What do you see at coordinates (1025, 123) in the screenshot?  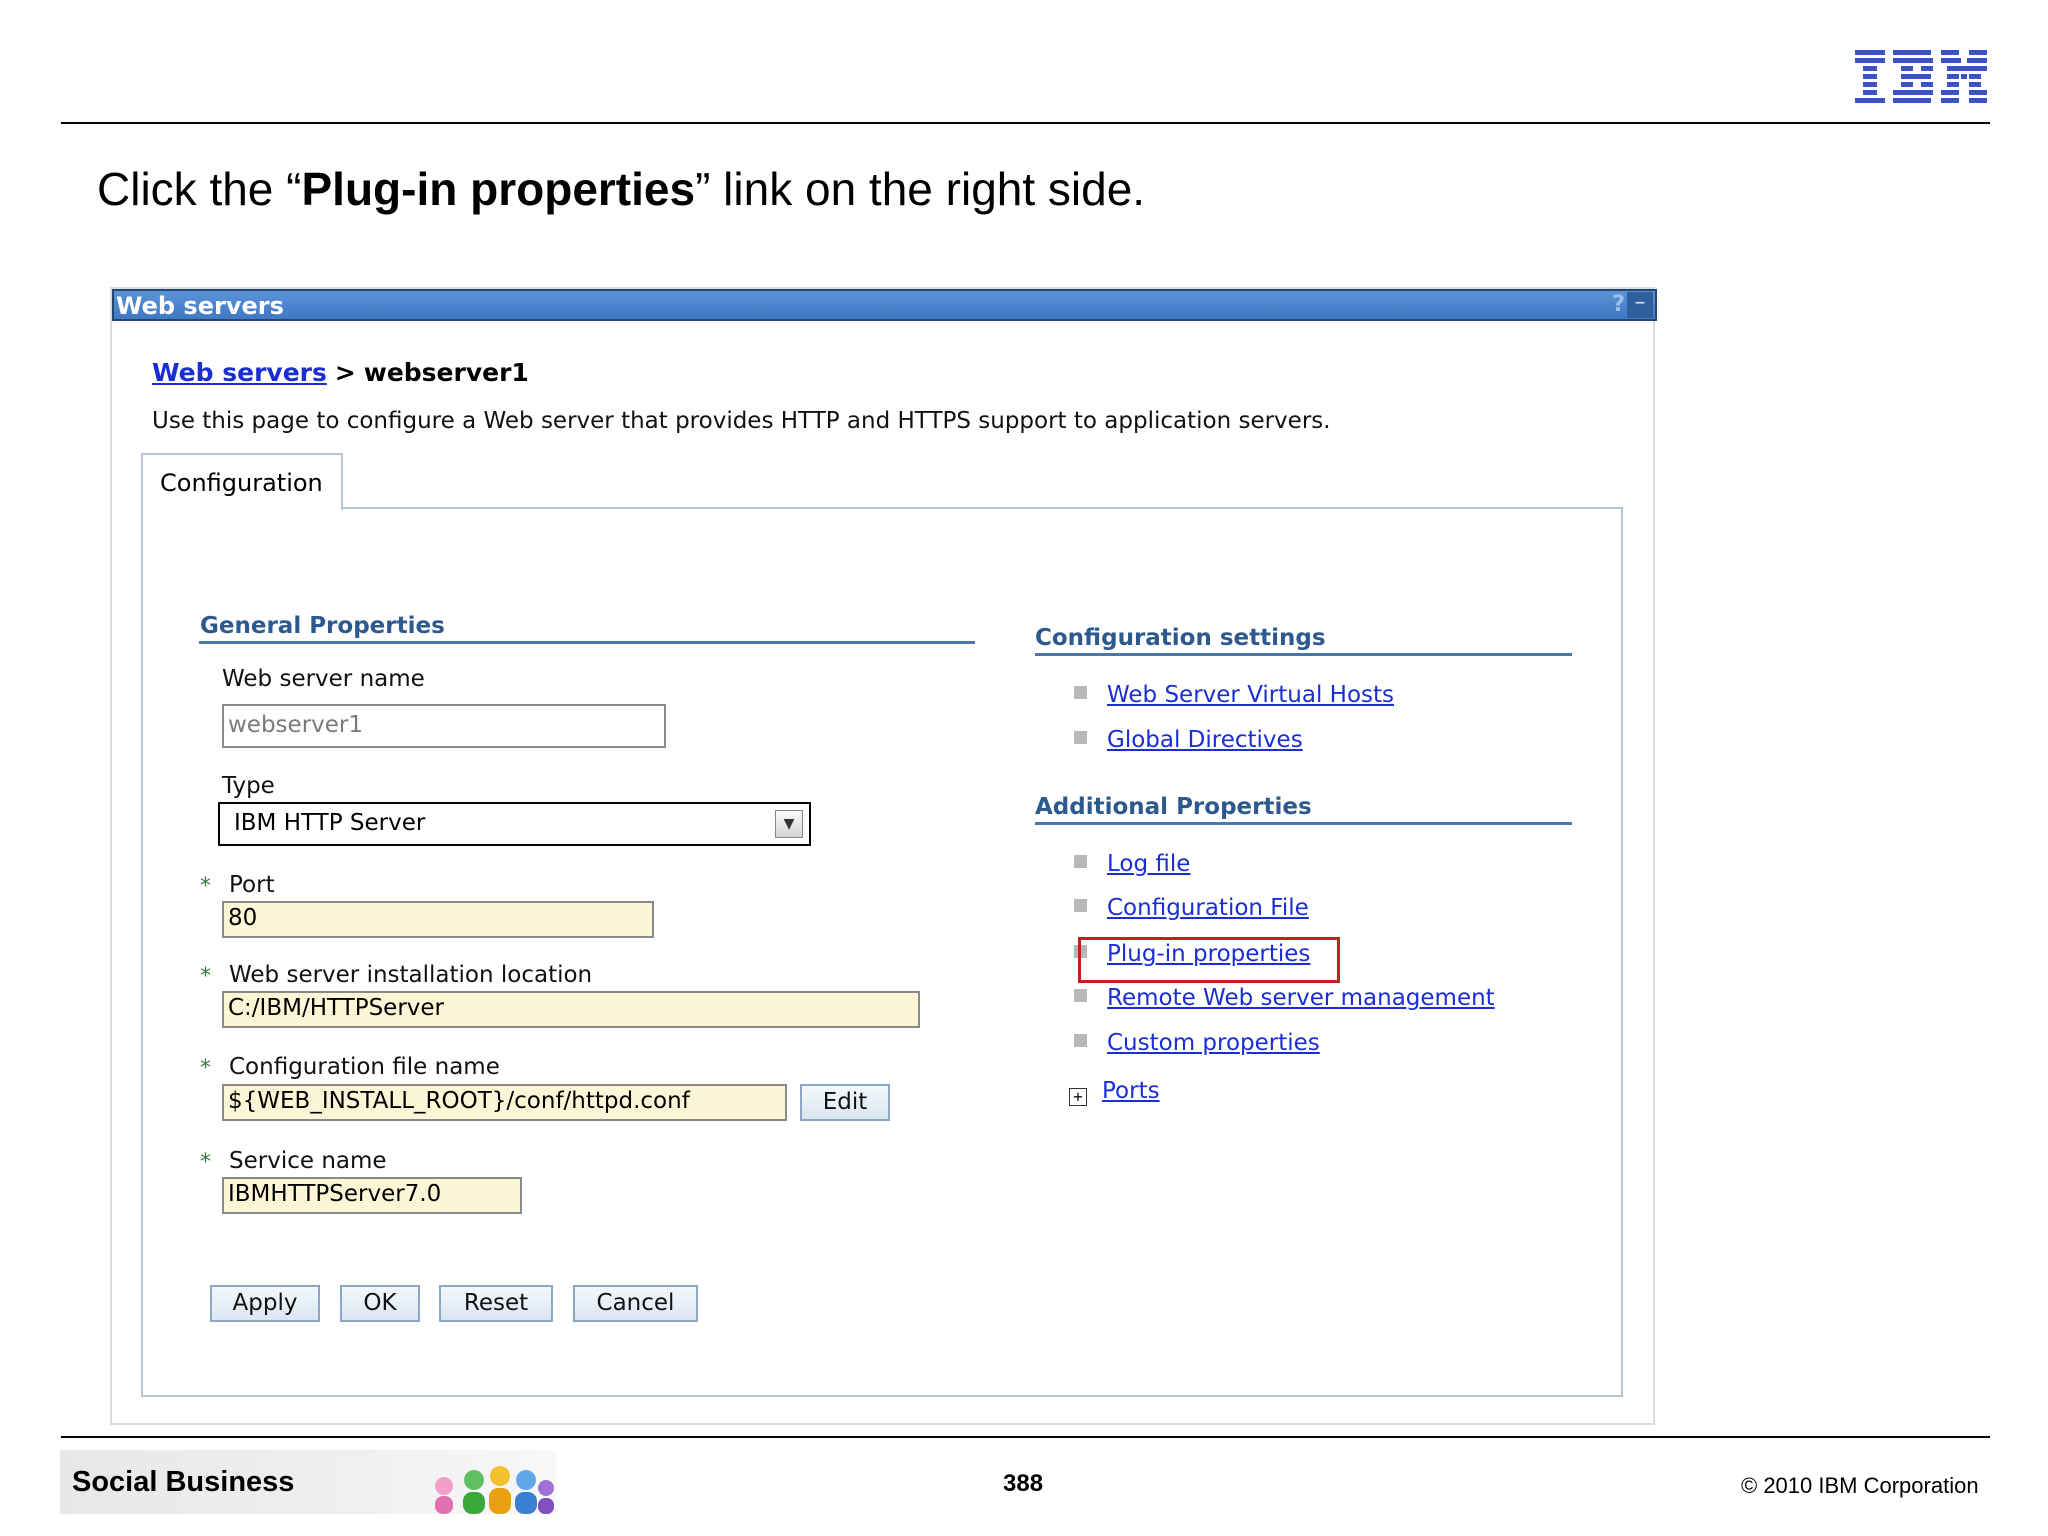 I see `header-divider` at bounding box center [1025, 123].